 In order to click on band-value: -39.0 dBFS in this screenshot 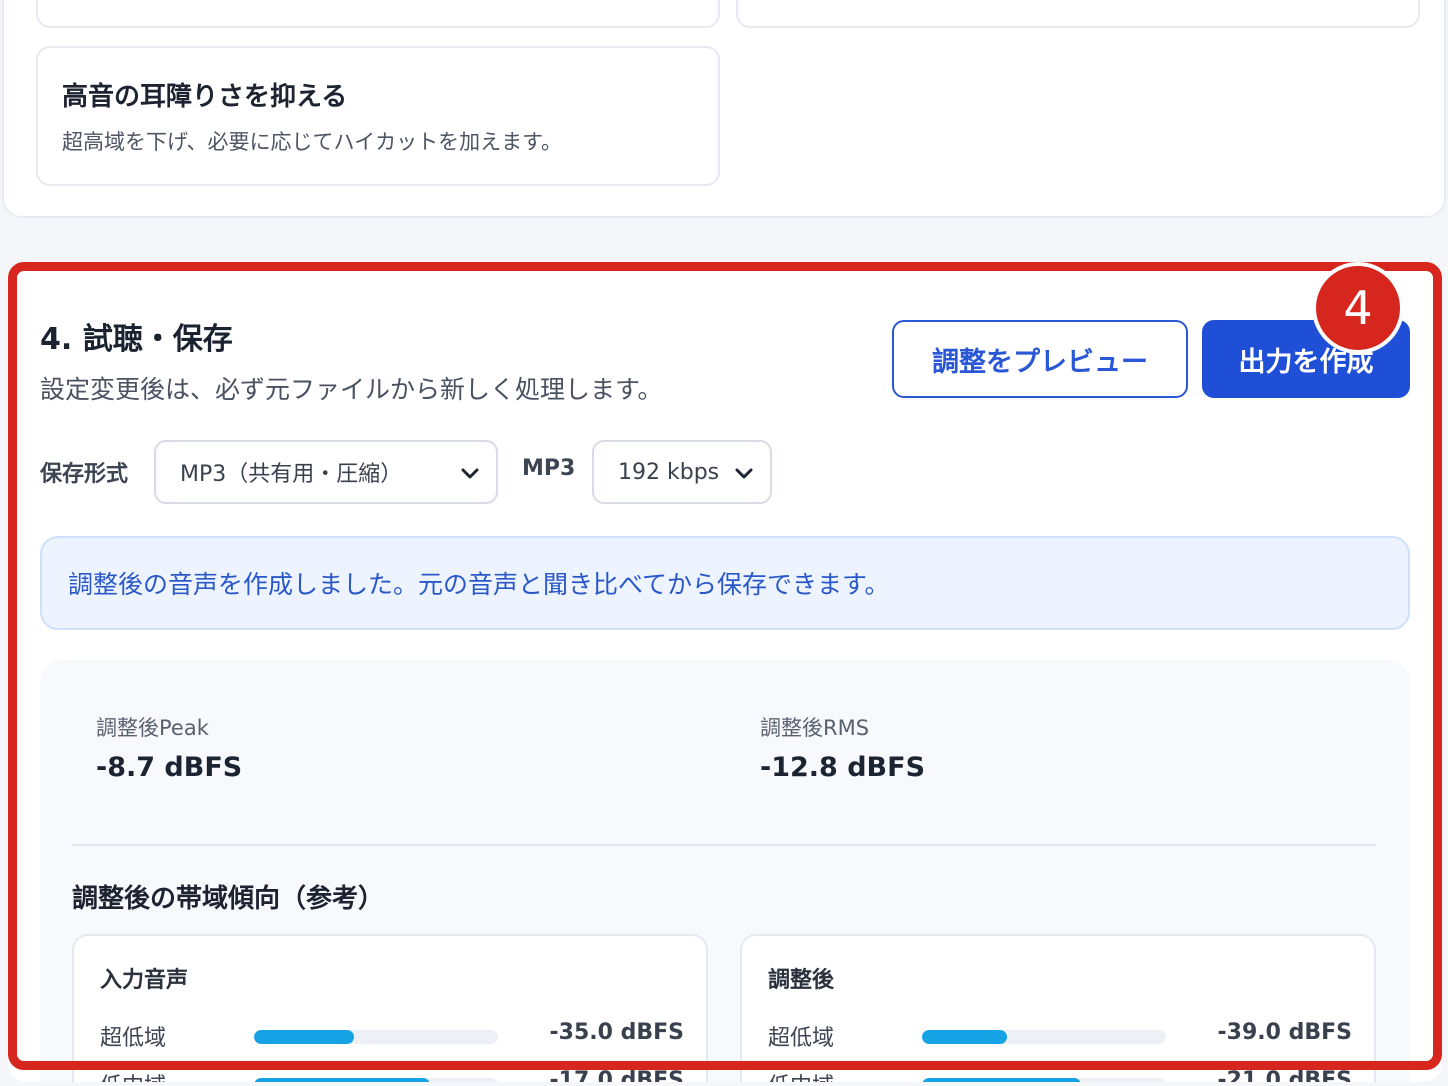, I will do `click(1284, 1032)`.